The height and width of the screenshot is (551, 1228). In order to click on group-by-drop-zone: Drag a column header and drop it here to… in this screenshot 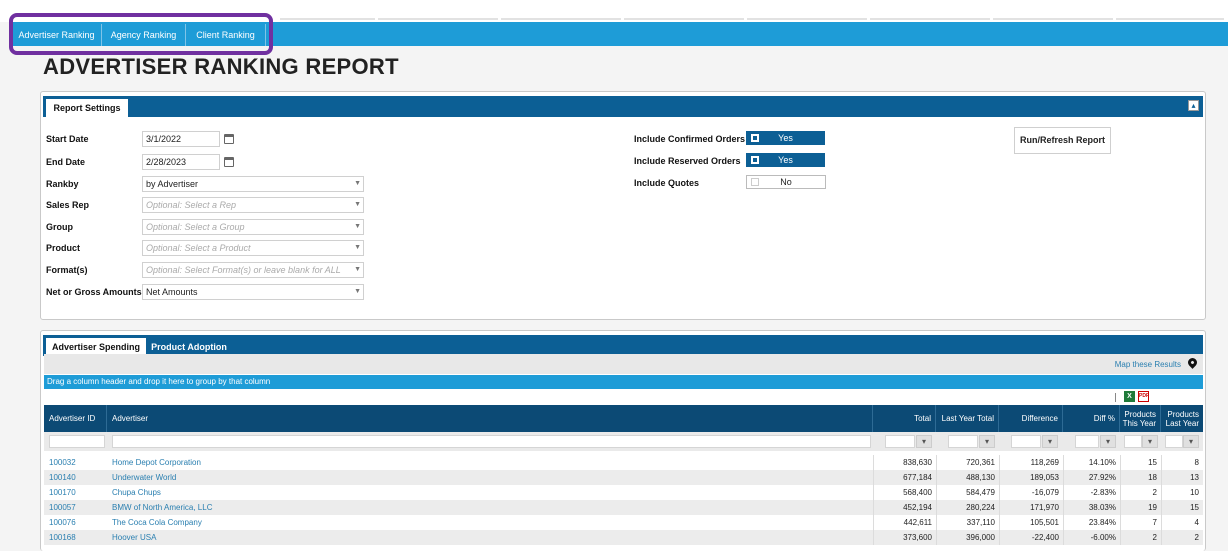, I will do `click(623, 382)`.